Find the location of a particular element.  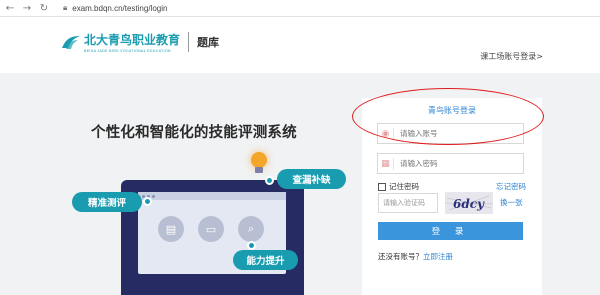

remember-checkbox is located at coordinates (382, 186).